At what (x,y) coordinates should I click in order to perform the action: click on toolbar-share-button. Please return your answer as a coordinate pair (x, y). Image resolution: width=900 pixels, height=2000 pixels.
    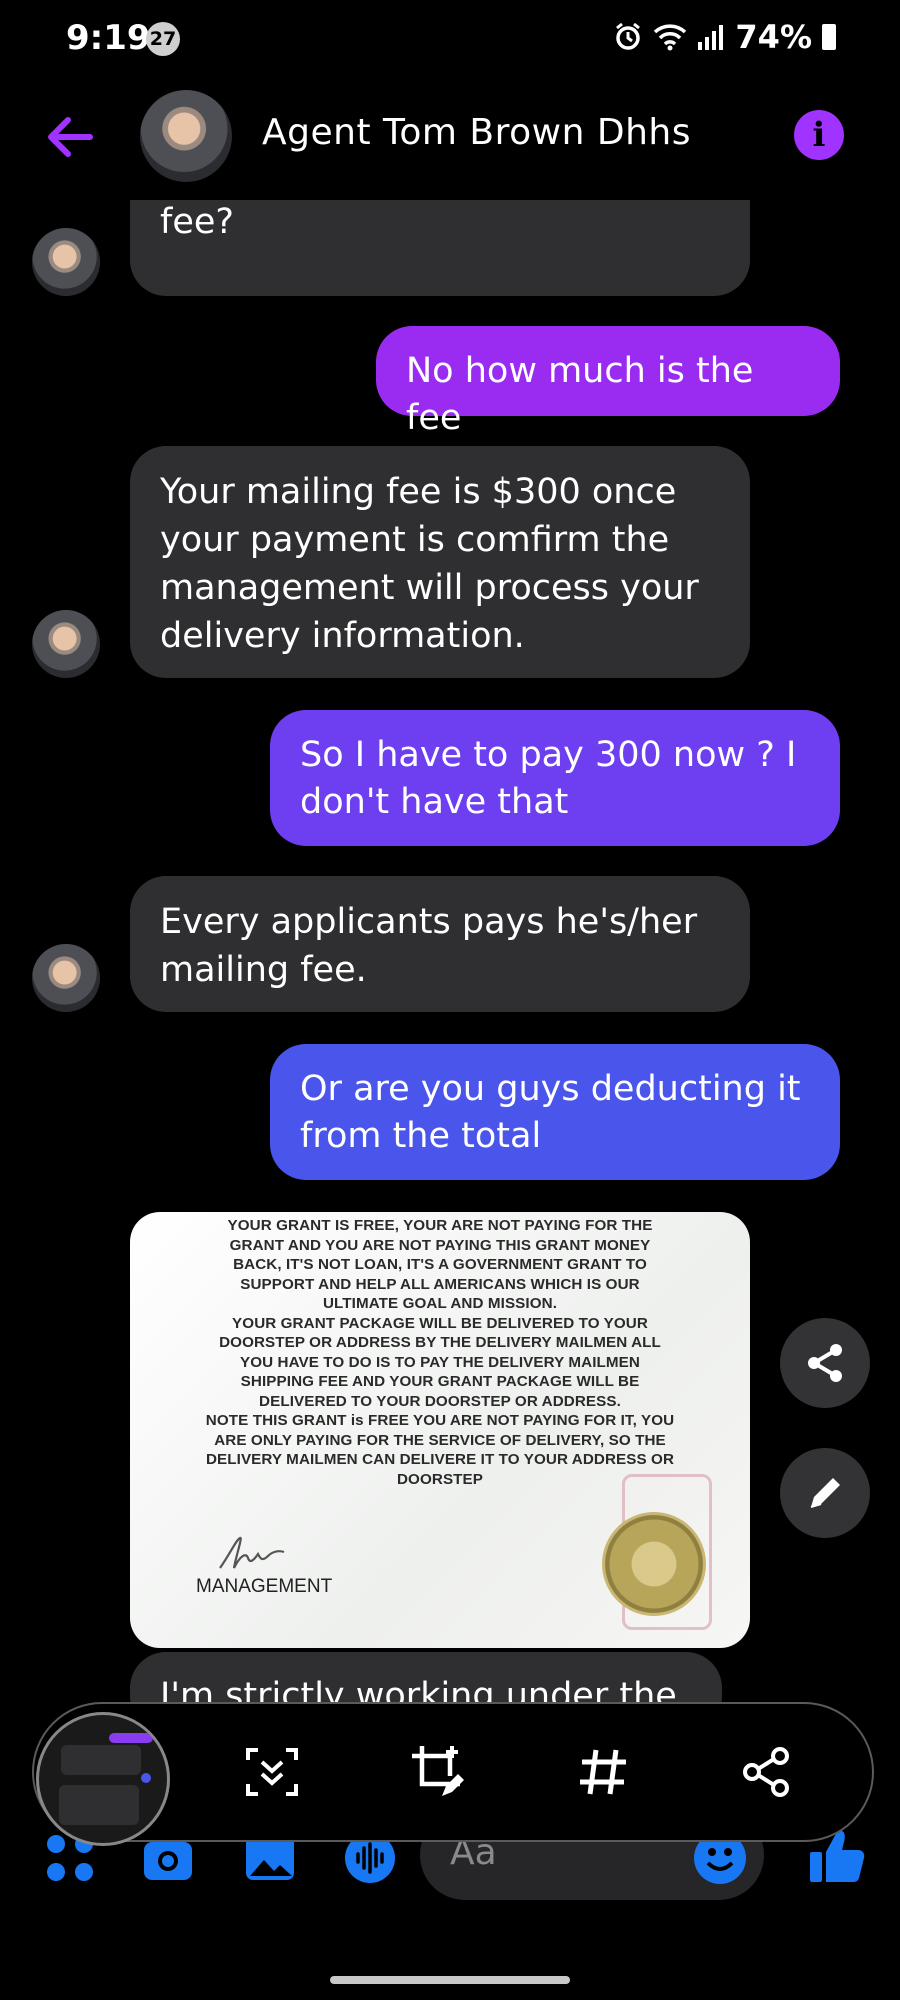
    Looking at the image, I should click on (766, 1772).